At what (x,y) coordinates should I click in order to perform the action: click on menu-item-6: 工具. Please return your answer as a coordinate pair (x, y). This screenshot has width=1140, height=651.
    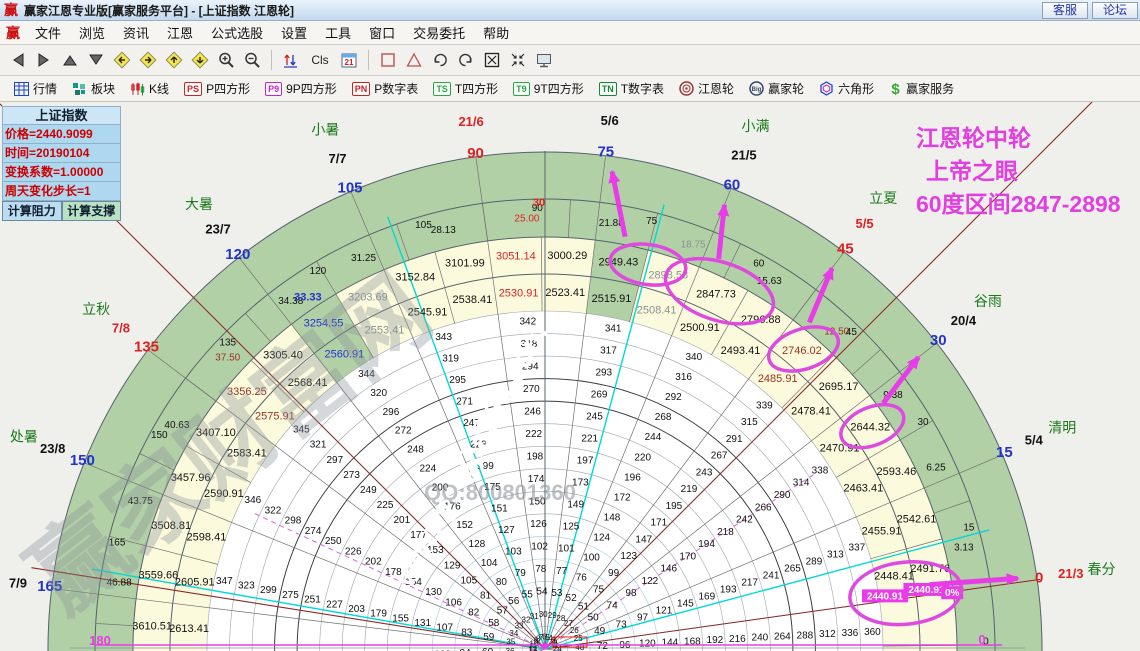
    Looking at the image, I should click on (338, 32).